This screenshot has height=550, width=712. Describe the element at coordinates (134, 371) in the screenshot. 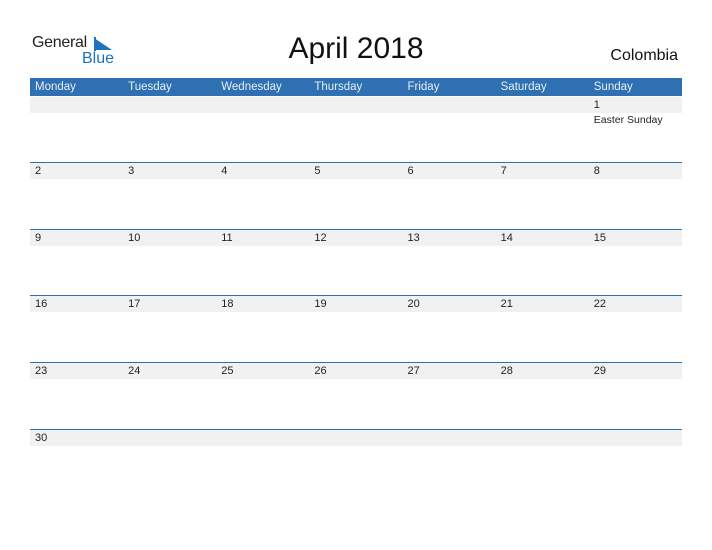

I see `day-number: 24` at that location.